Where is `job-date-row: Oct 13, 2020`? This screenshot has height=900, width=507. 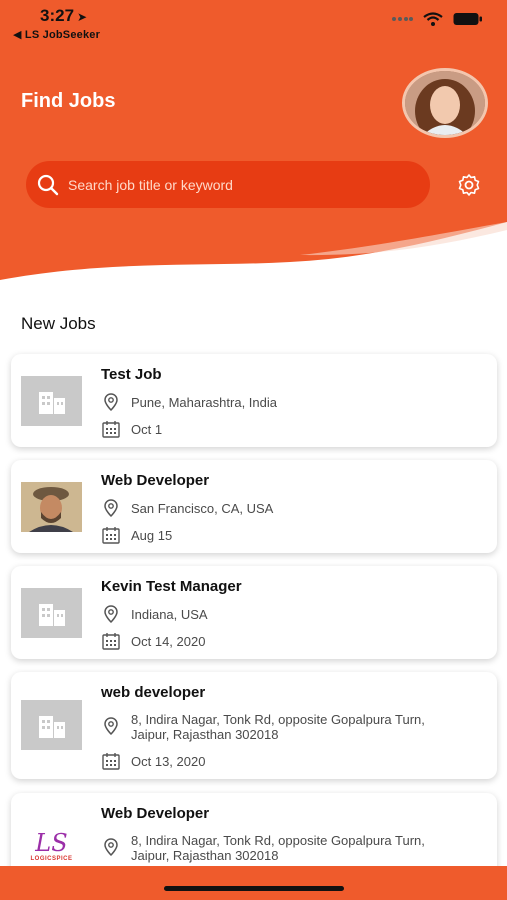 job-date-row: Oct 13, 2020 is located at coordinates (153, 761).